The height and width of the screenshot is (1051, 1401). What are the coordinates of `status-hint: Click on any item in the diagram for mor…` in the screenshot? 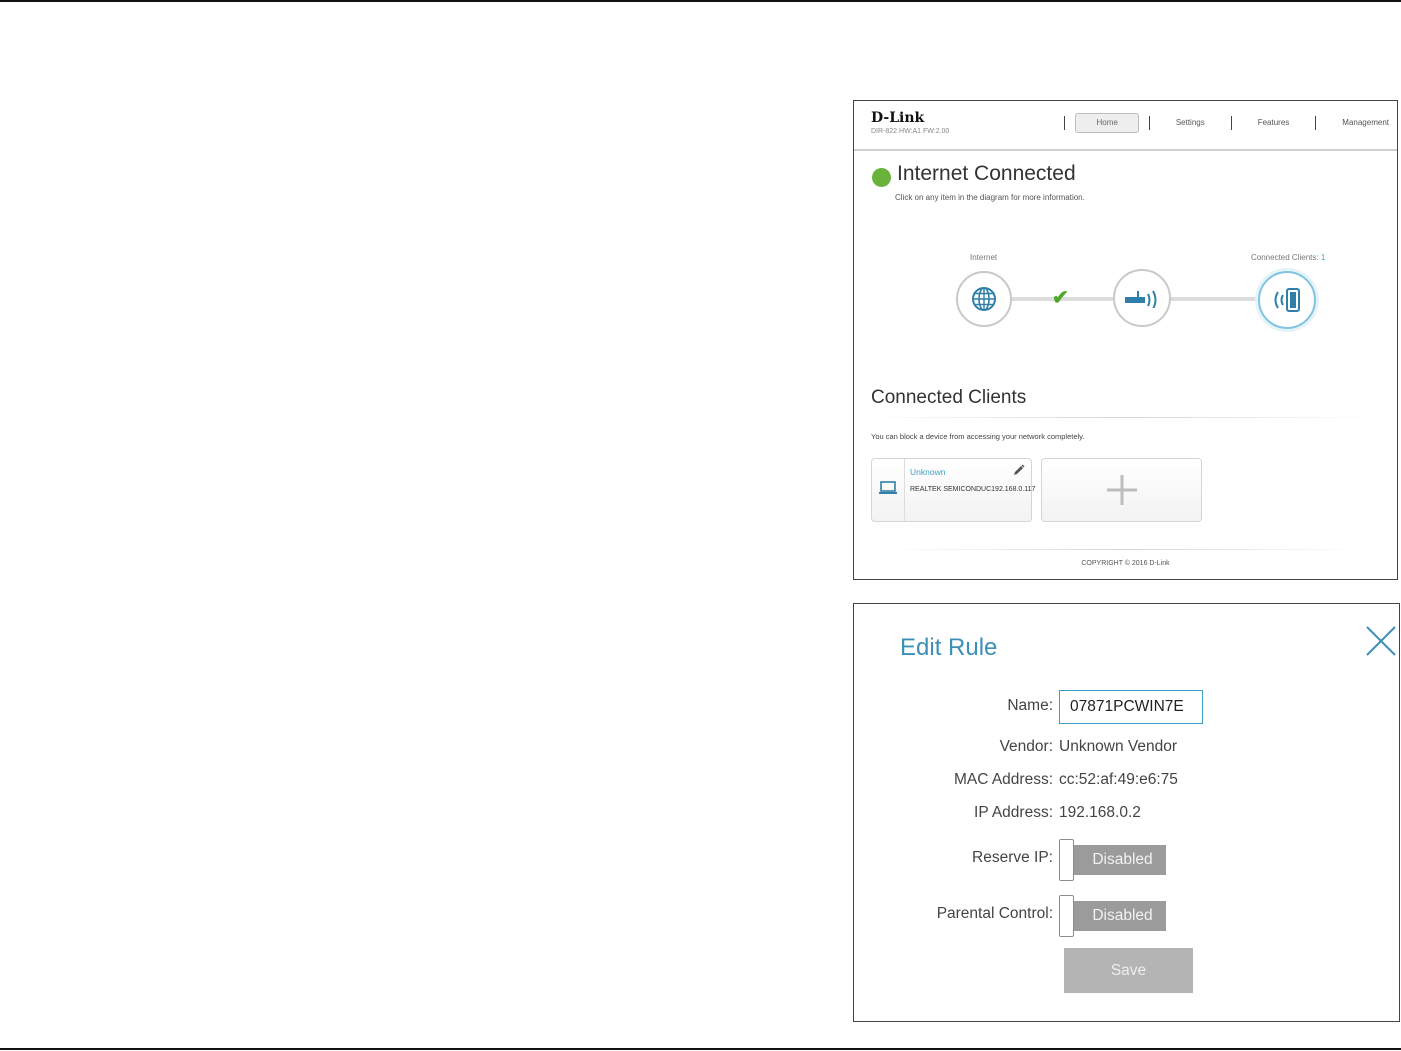 It's located at (990, 197).